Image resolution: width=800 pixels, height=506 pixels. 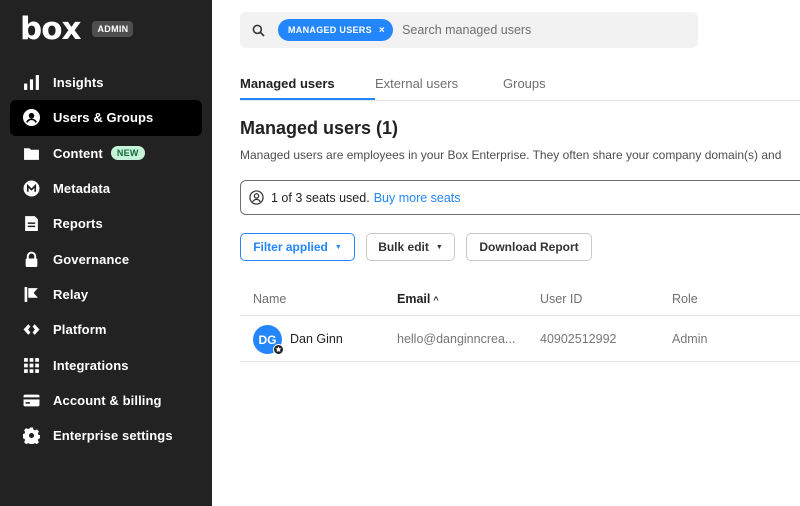 What do you see at coordinates (259, 30) in the screenshot?
I see `search-icon` at bounding box center [259, 30].